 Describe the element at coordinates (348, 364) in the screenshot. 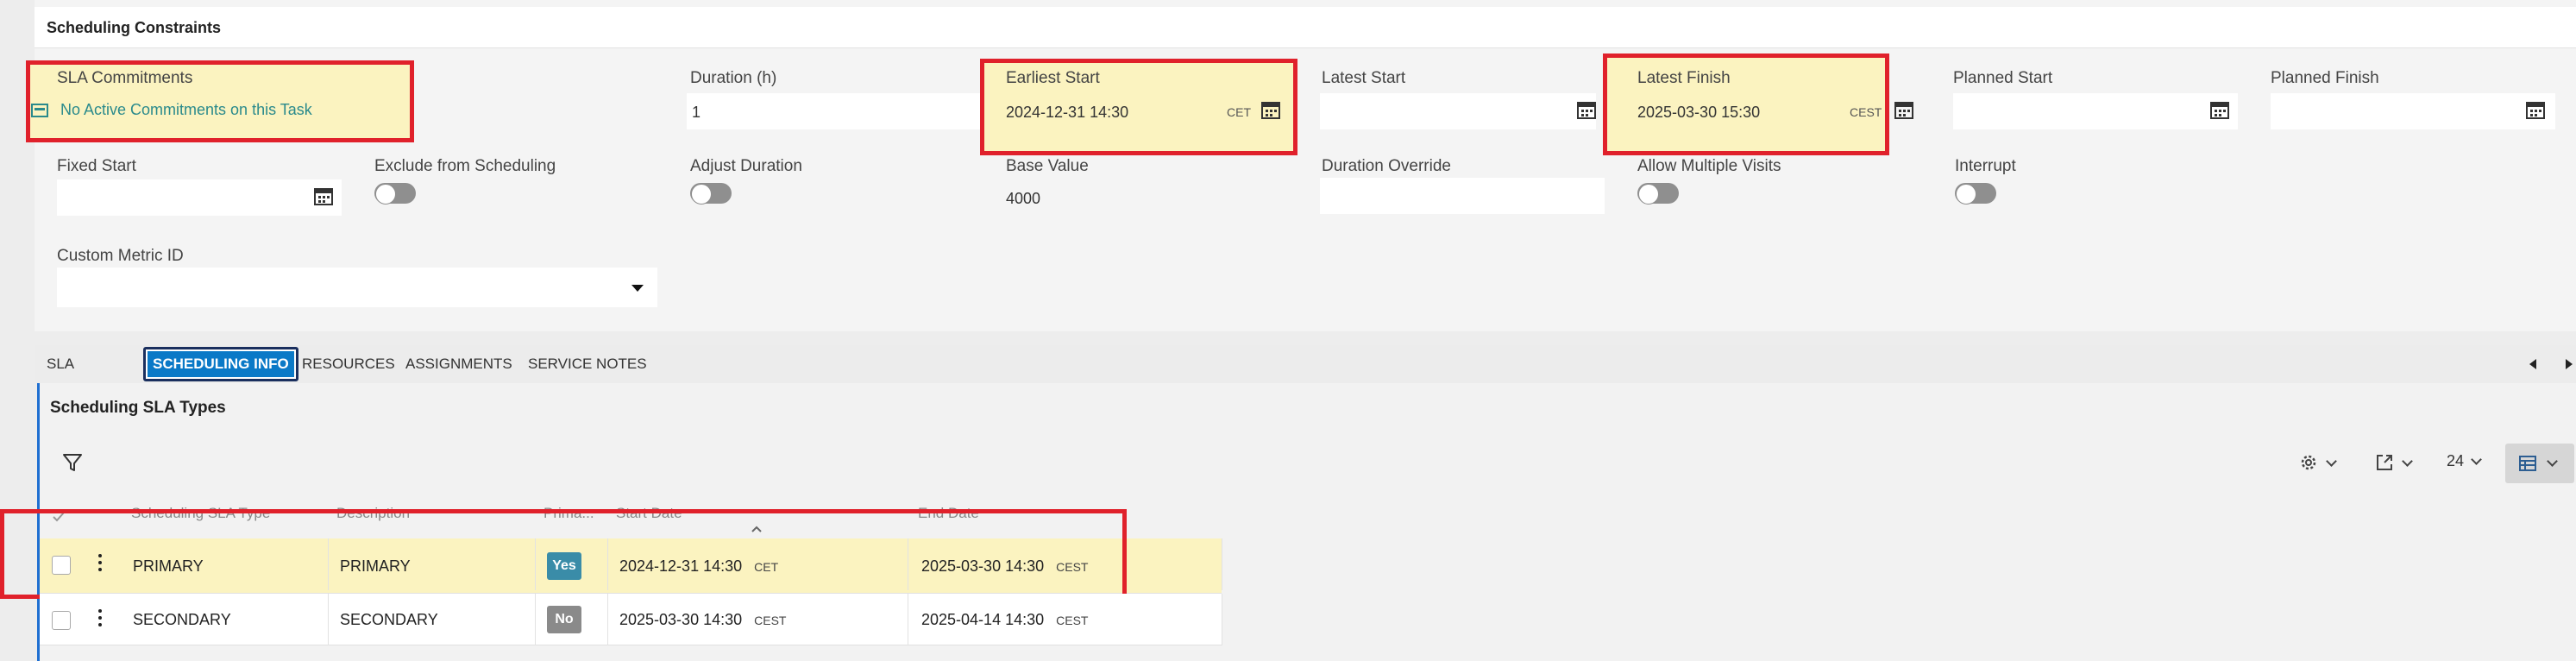

I see `tab-resources: RESOURCES` at that location.